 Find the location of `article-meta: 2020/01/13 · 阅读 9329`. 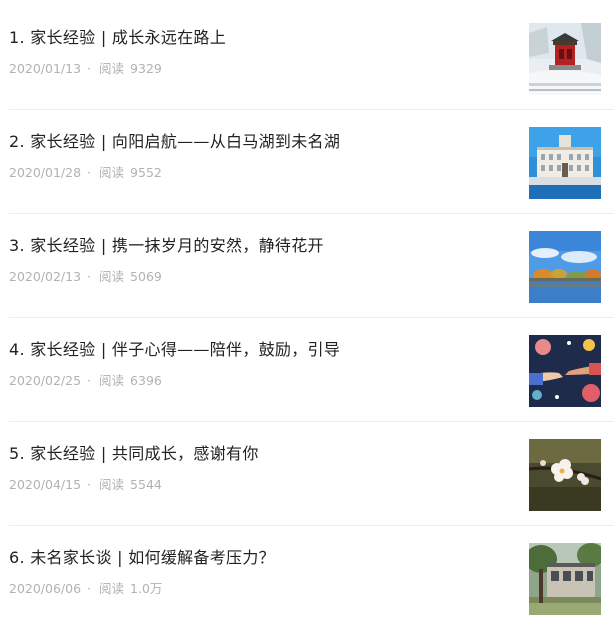

article-meta: 2020/01/13 · 阅读 9329 is located at coordinates (85, 69).